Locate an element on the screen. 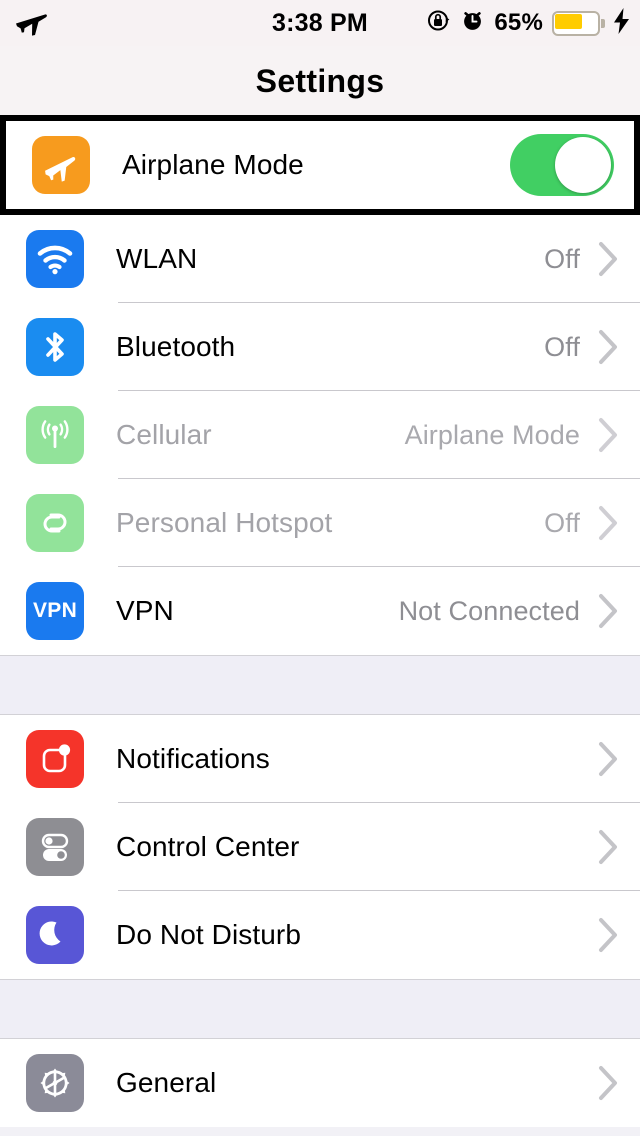 This screenshot has height=1136, width=640. page-title: Settings is located at coordinates (320, 80).